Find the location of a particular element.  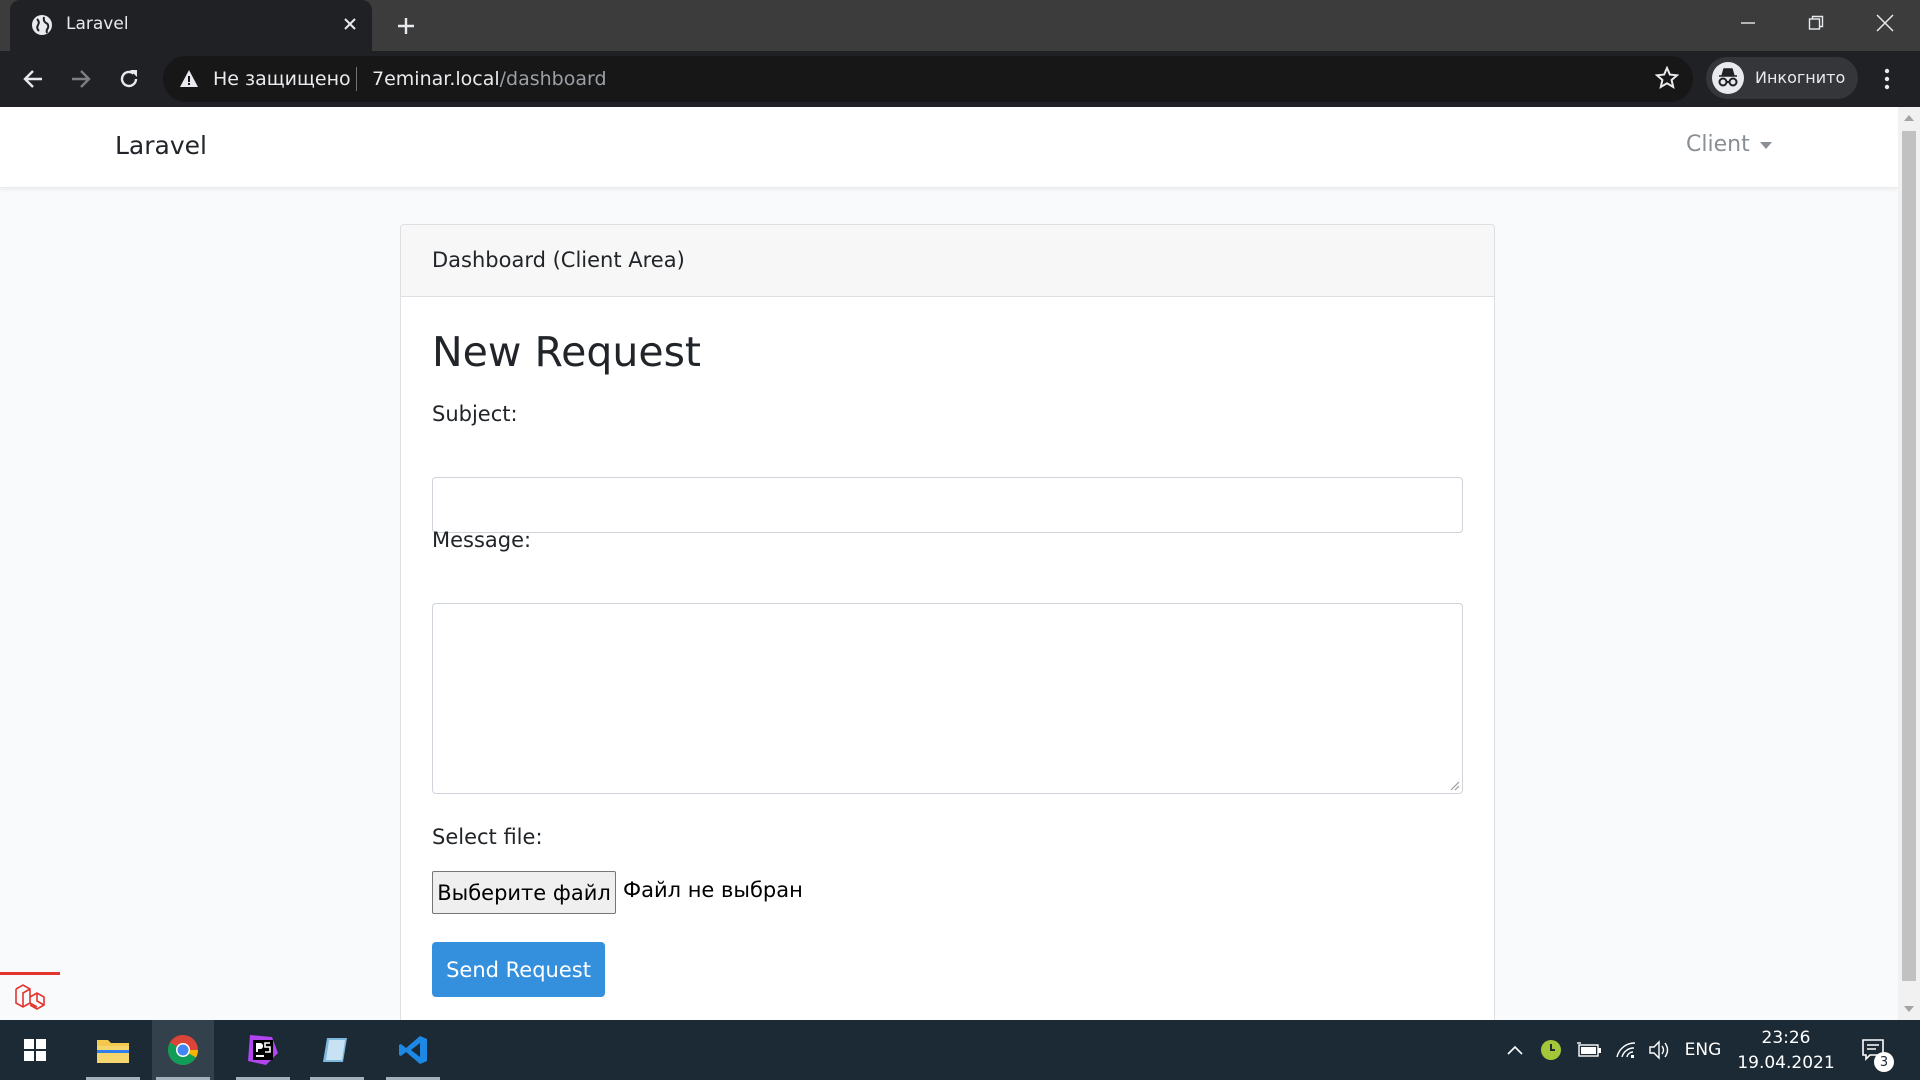

user-dropdown: Client is located at coordinates (1729, 144).